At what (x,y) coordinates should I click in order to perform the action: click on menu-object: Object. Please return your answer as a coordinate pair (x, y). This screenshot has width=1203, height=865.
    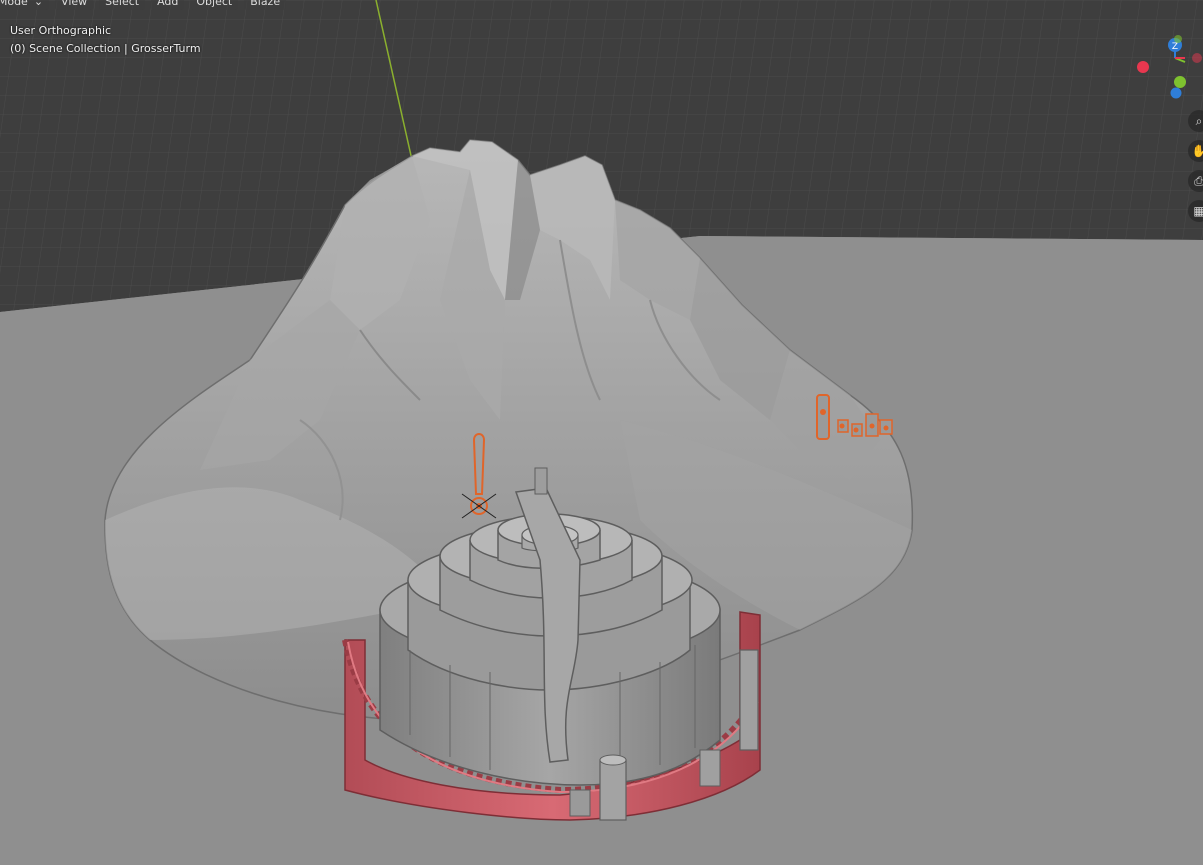
    Looking at the image, I should click on (214, 5).